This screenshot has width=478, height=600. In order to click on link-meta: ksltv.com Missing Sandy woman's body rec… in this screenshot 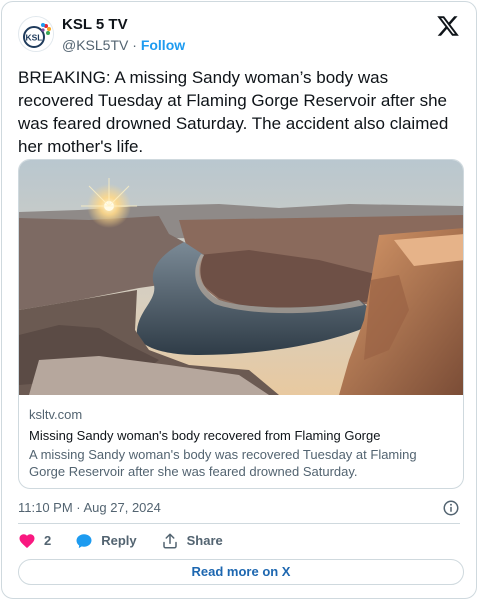, I will do `click(241, 443)`.